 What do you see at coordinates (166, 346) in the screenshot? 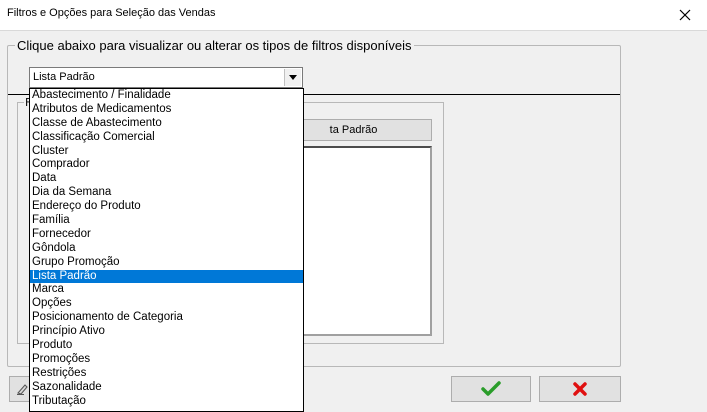
I see `dropdown-option: Produto` at bounding box center [166, 346].